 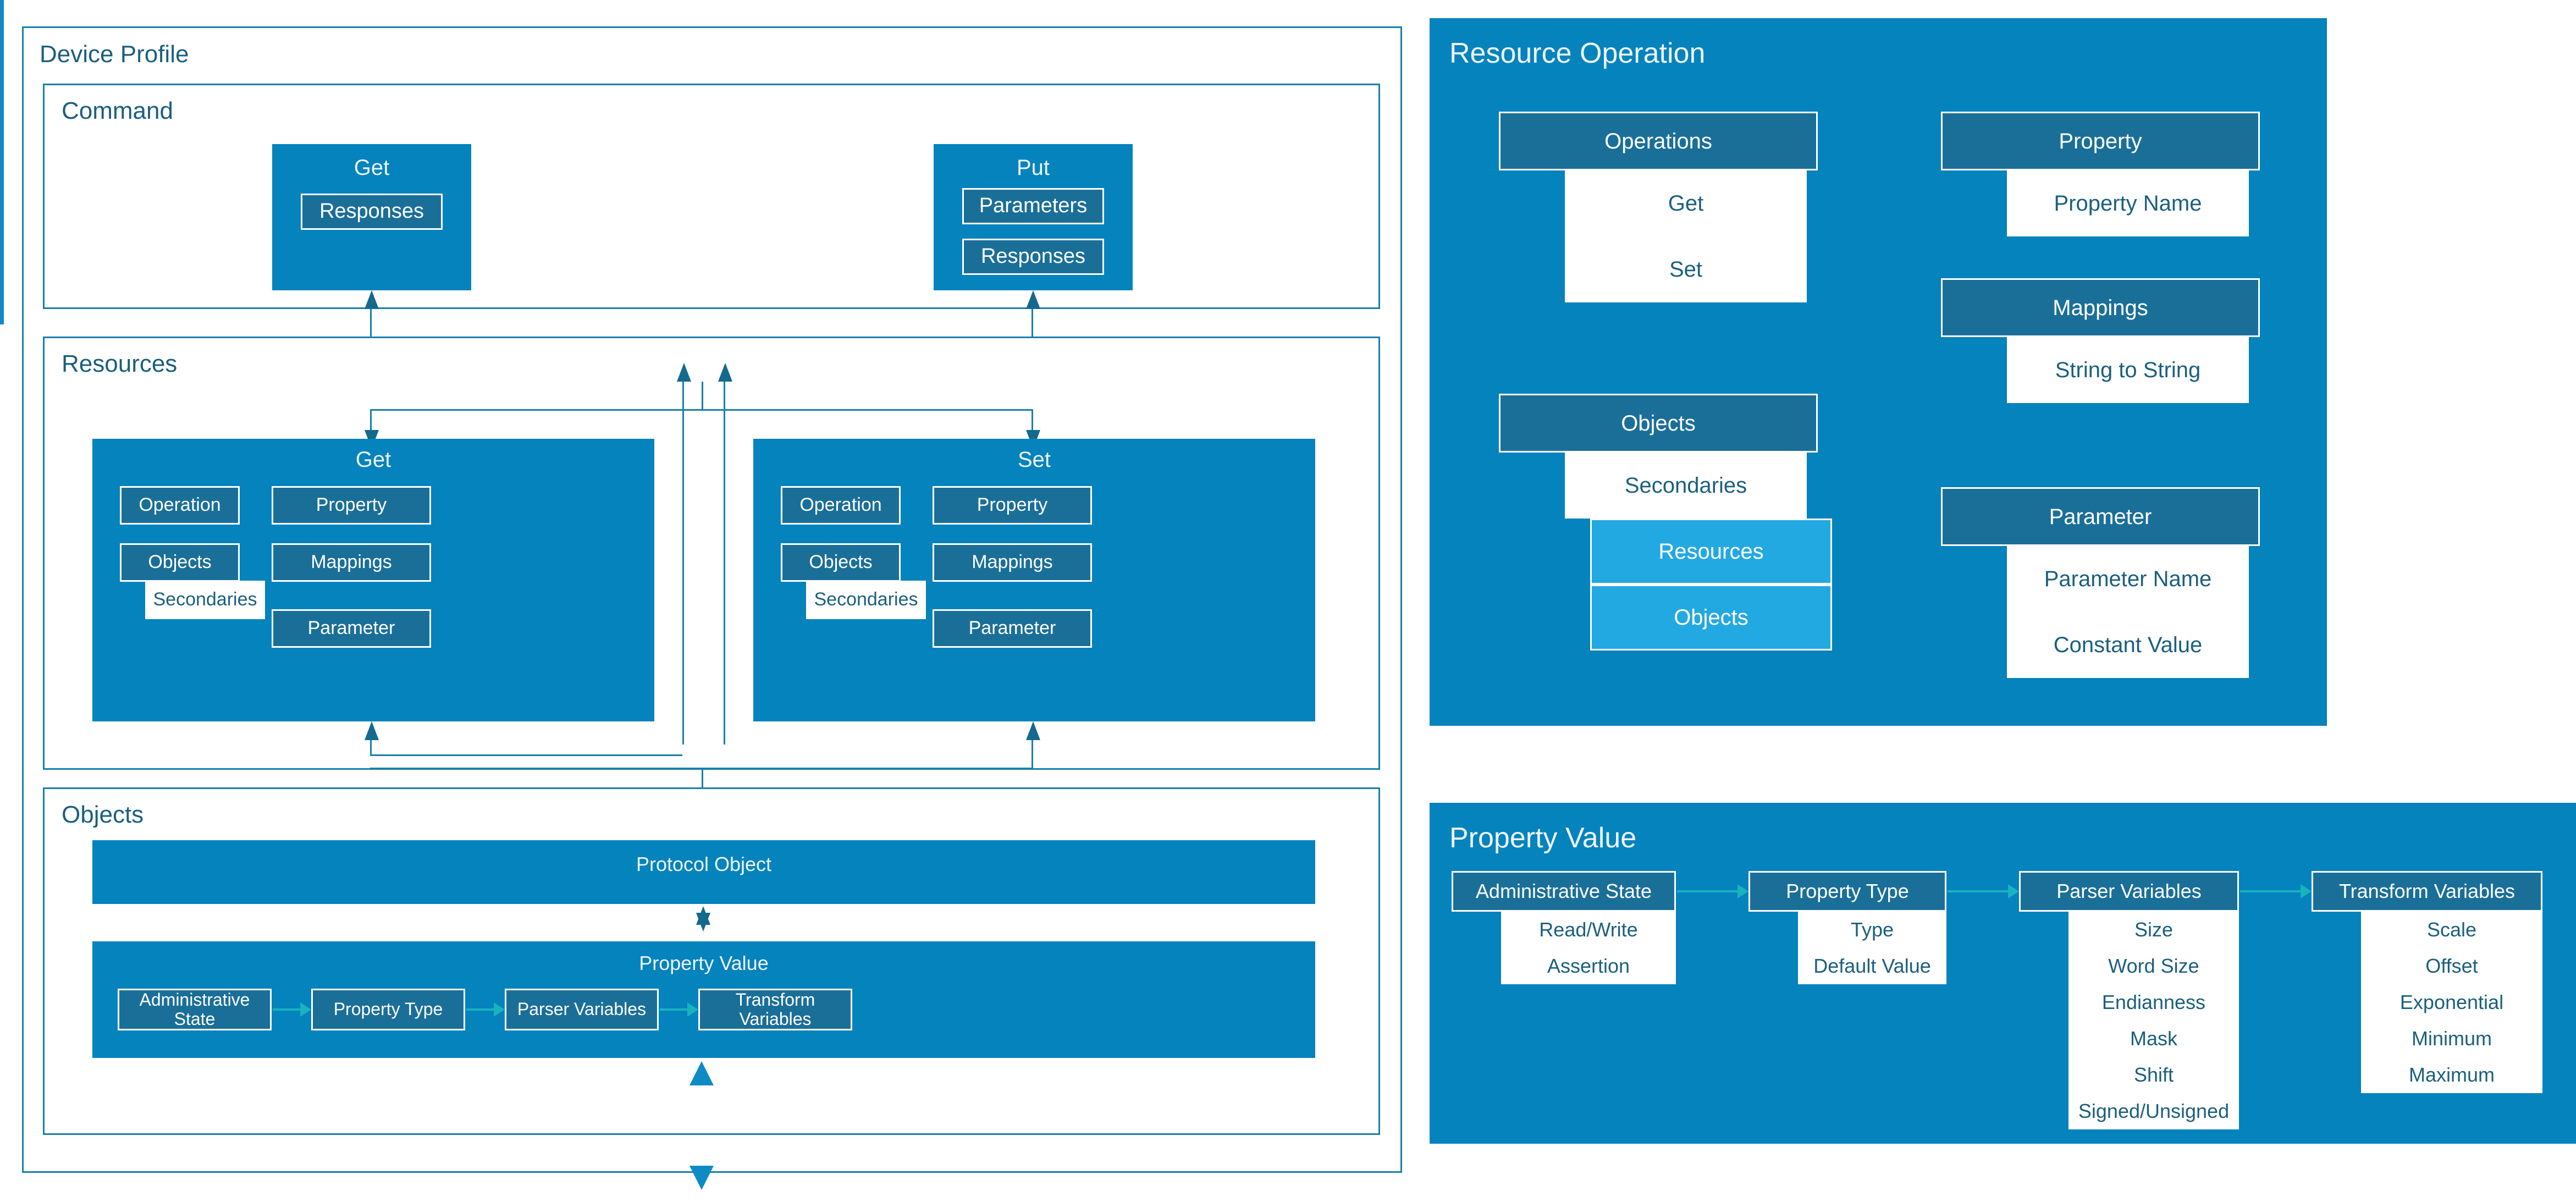 I want to click on pv-administrative-state-item-1: Assertion, so click(x=1588, y=966).